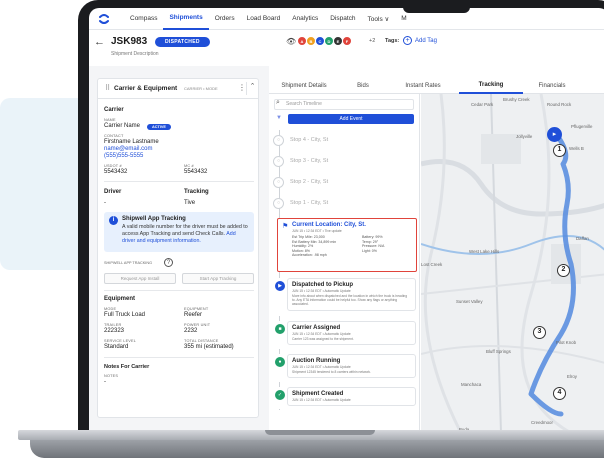 The image size is (604, 463). Describe the element at coordinates (99, 42) in the screenshot. I see `back-arrow-icon: ←` at that location.